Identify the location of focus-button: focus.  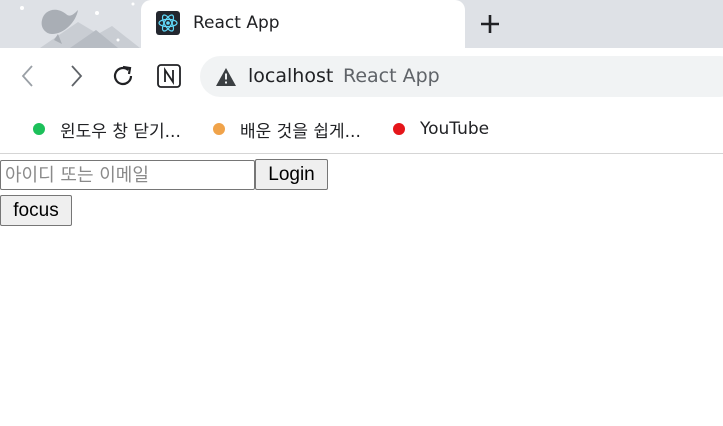
(36, 210).